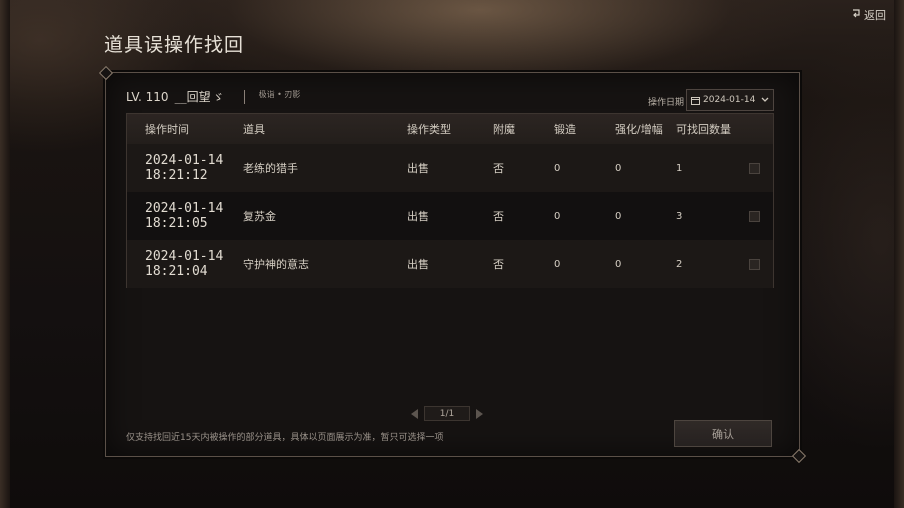 The height and width of the screenshot is (508, 904). I want to click on left-edge-decoration, so click(5, 254).